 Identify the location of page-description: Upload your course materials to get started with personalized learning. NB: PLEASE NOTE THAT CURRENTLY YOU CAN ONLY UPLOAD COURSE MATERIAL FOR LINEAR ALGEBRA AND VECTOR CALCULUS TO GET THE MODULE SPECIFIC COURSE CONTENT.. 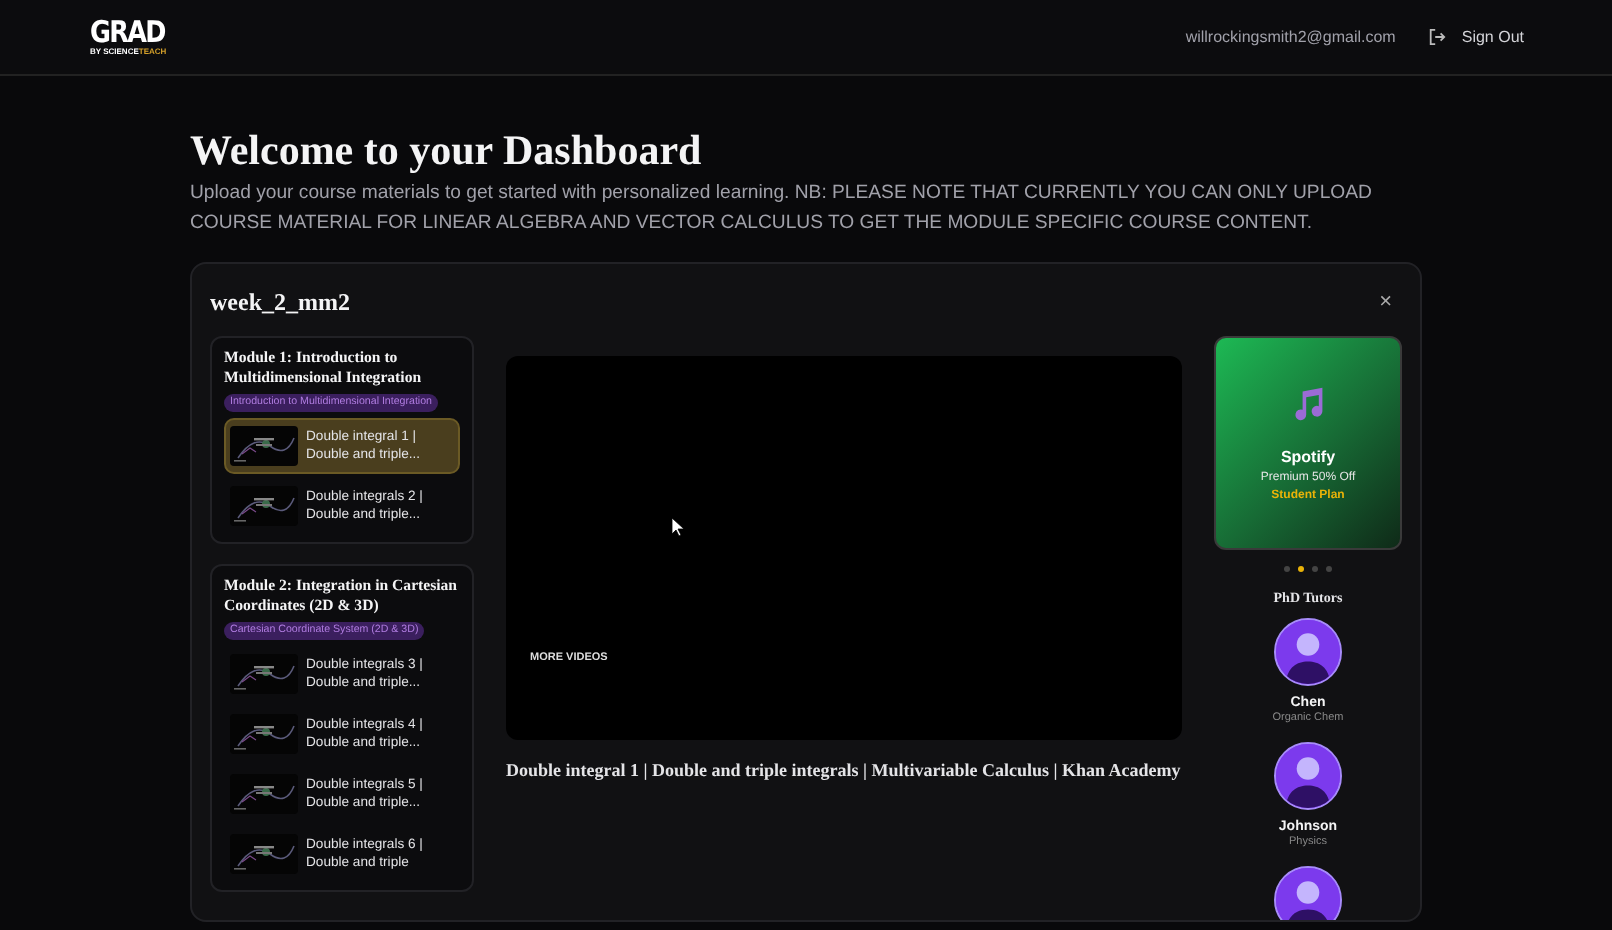
(782, 209).